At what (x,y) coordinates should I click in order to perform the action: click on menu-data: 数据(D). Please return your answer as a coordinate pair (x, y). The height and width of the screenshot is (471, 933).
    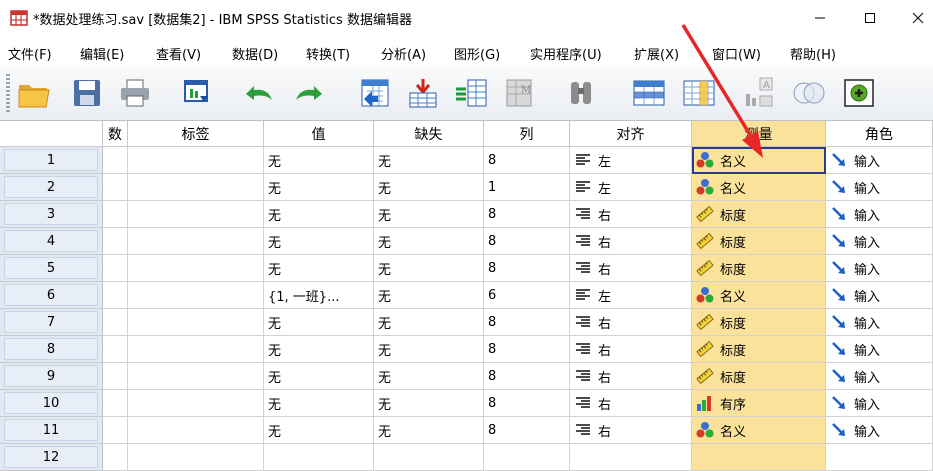
    Looking at the image, I should click on (255, 53).